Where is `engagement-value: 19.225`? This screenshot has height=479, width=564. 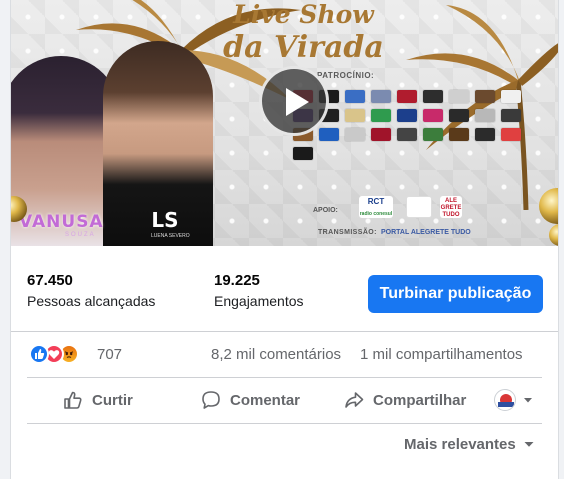
engagement-value: 19.225 is located at coordinates (237, 280).